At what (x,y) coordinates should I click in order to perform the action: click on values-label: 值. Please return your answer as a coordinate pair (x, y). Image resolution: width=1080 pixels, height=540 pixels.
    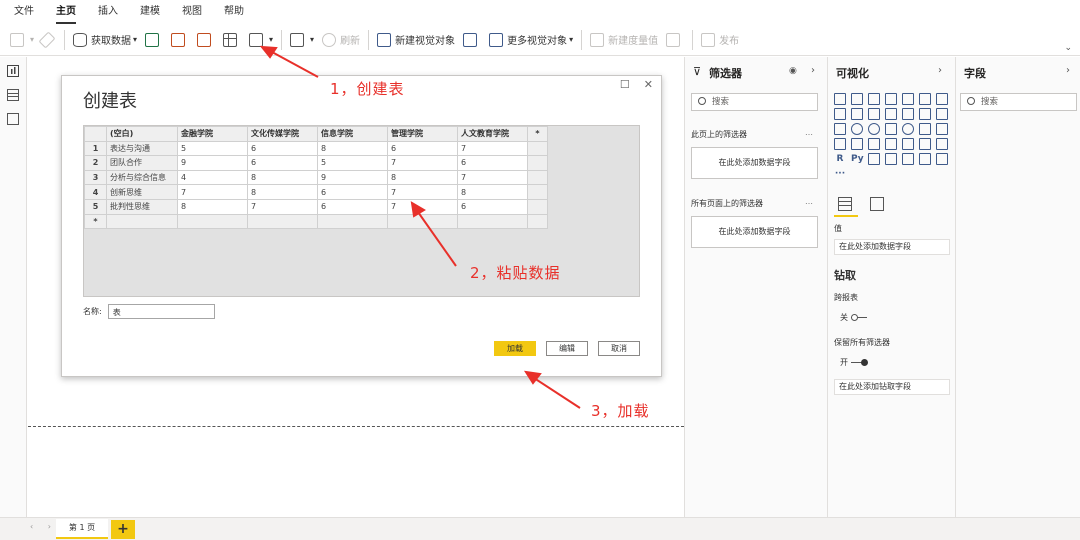
    Looking at the image, I should click on (838, 228).